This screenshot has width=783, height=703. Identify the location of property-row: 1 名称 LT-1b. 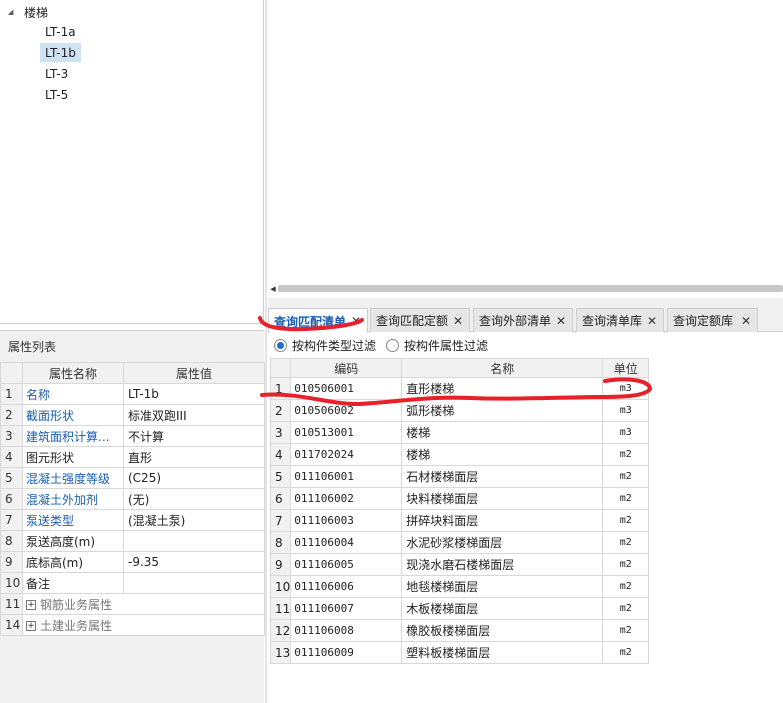
(132, 394).